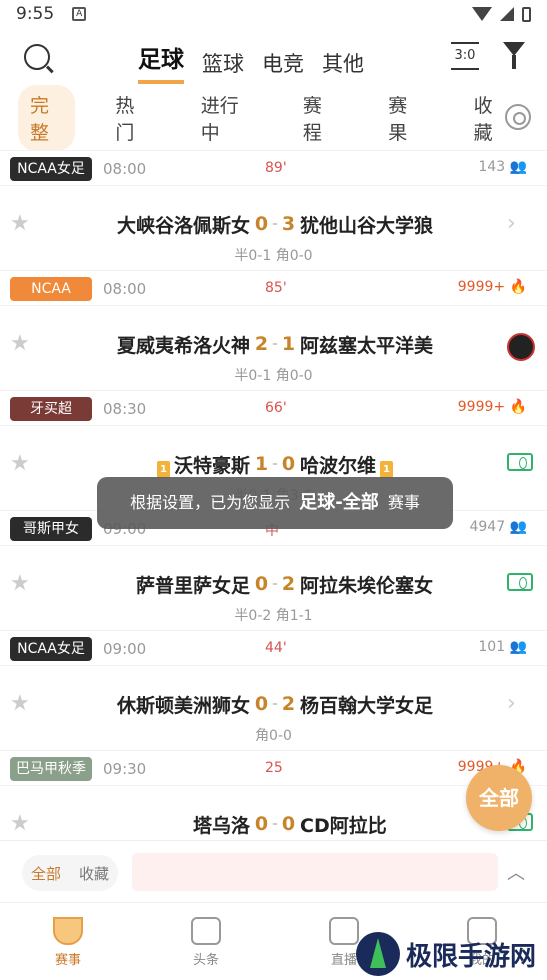 The image size is (547, 980). I want to click on wifi-icon, so click(482, 14).